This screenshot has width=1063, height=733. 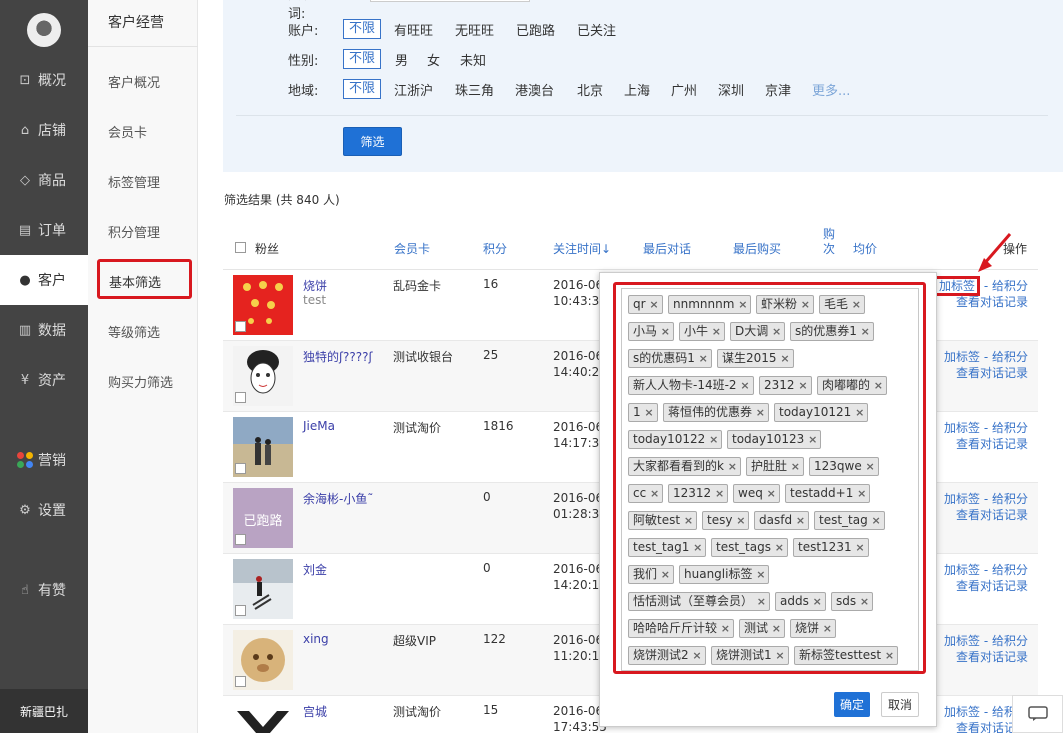 I want to click on sidebar-item-overview: 客户概况, so click(x=134, y=81).